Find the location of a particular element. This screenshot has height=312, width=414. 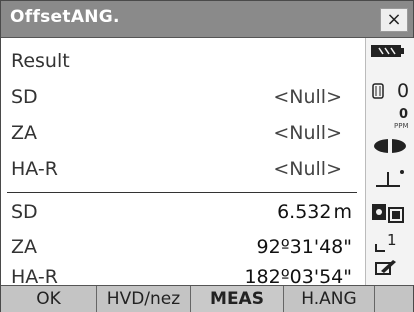

softkey-bar: OK HVD/nez MEAS H.ANG is located at coordinates (207, 298).